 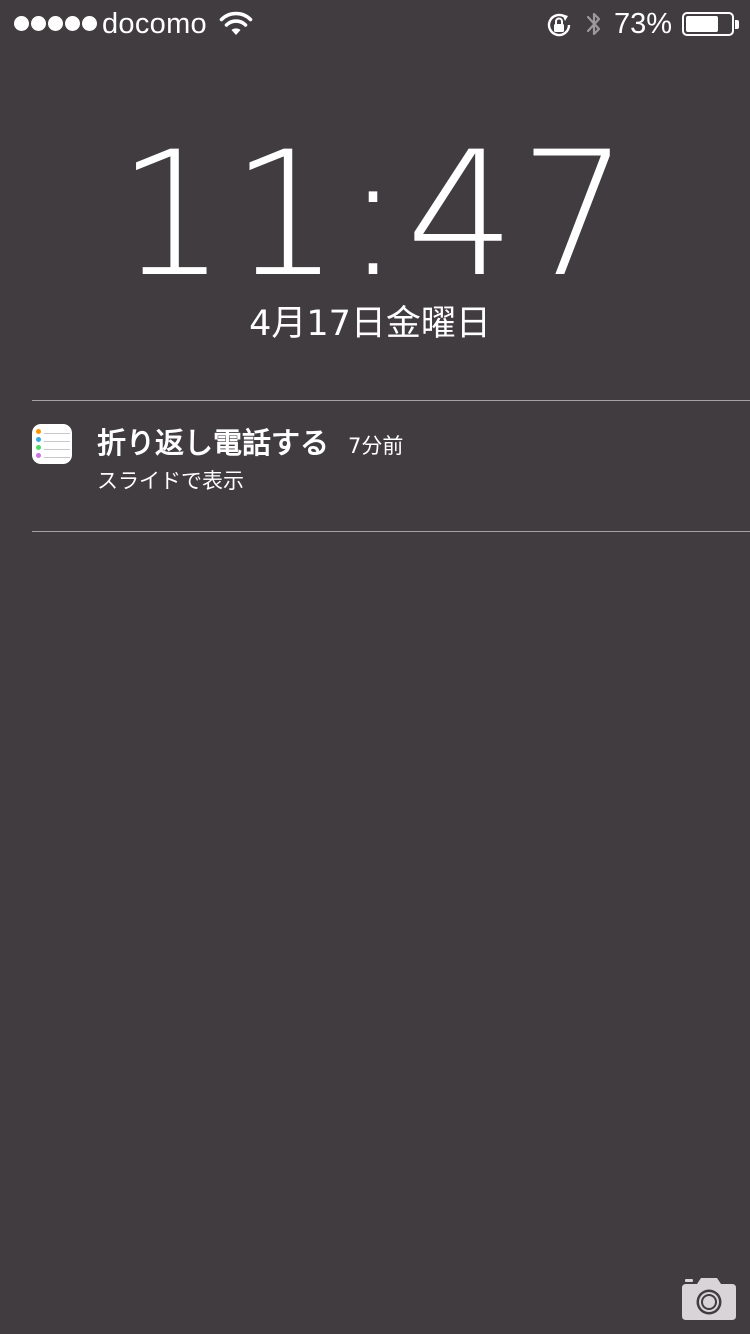 What do you see at coordinates (154, 24) in the screenshot?
I see `carrier-name: docomo` at bounding box center [154, 24].